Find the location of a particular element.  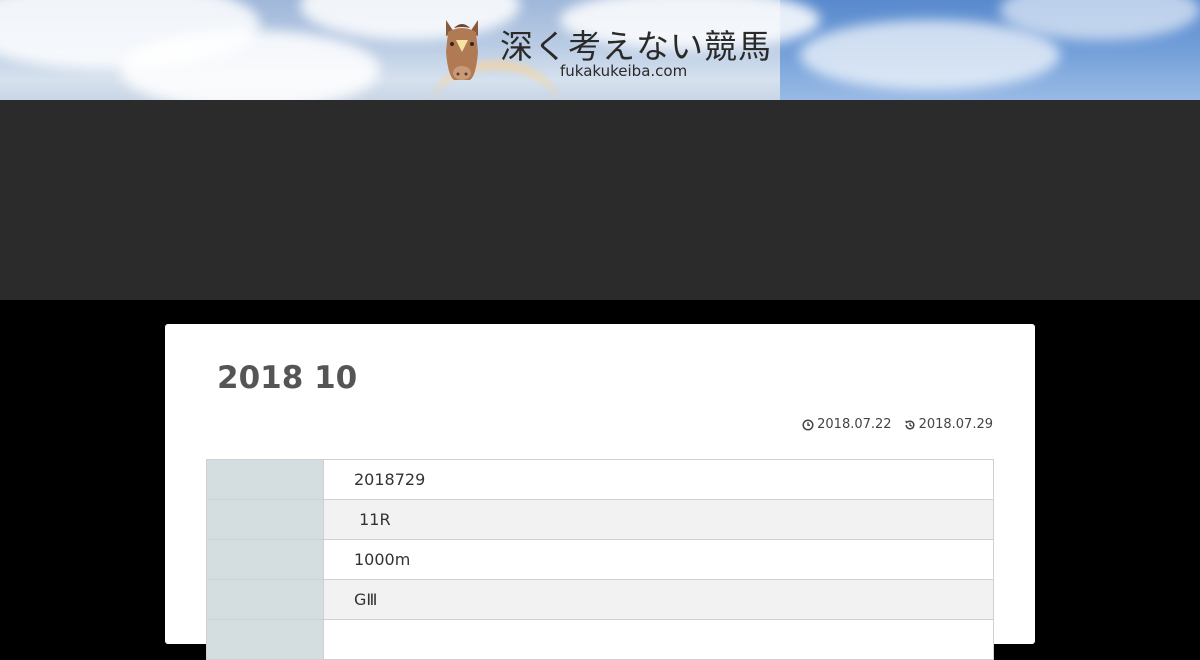

table-row is located at coordinates (600, 639).